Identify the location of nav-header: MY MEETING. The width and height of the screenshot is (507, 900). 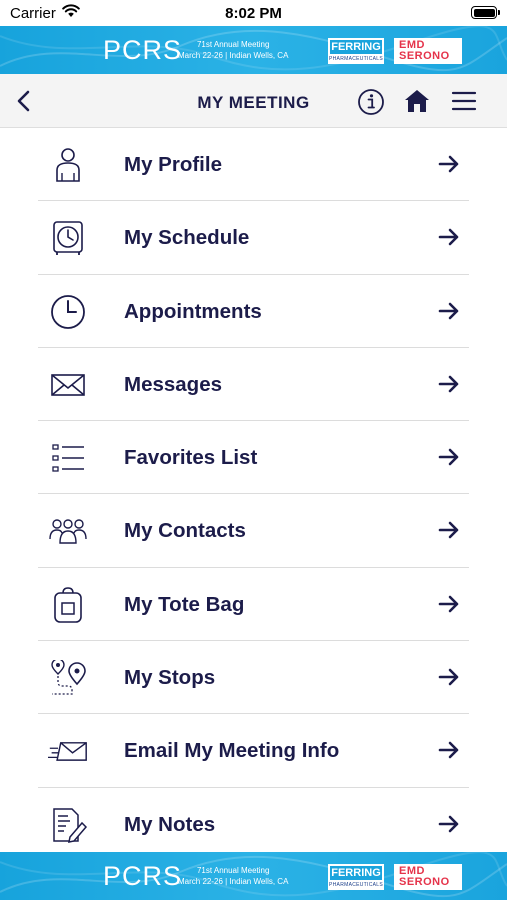
(253, 101).